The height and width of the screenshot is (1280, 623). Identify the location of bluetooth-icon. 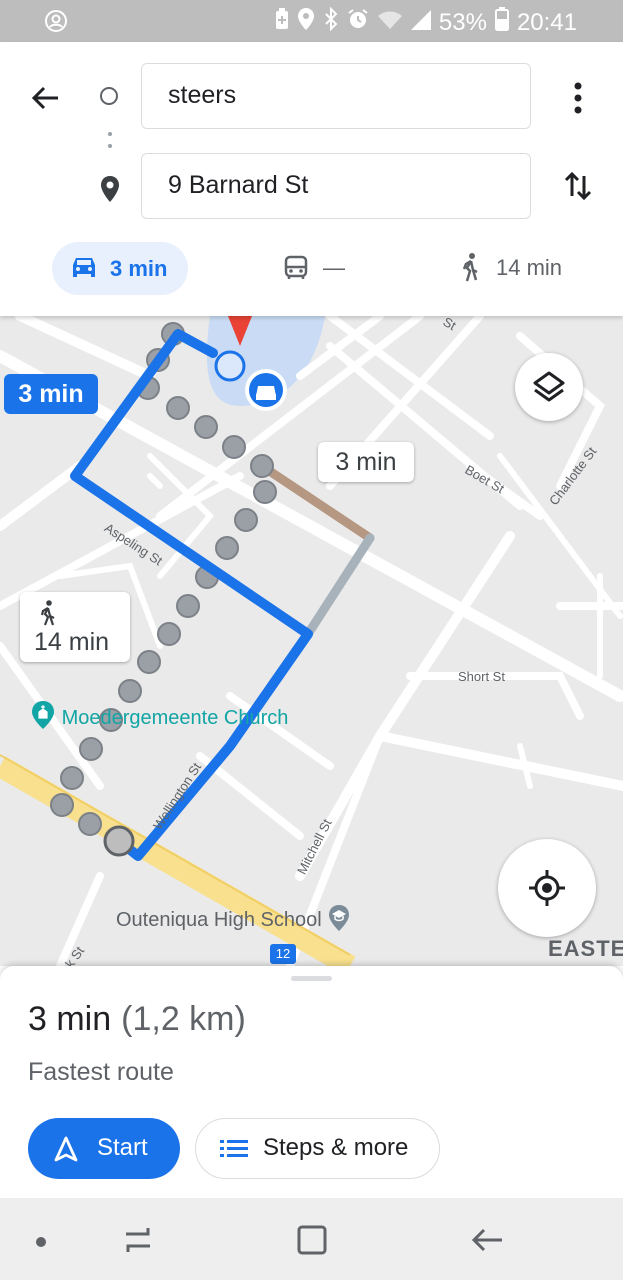
(331, 22).